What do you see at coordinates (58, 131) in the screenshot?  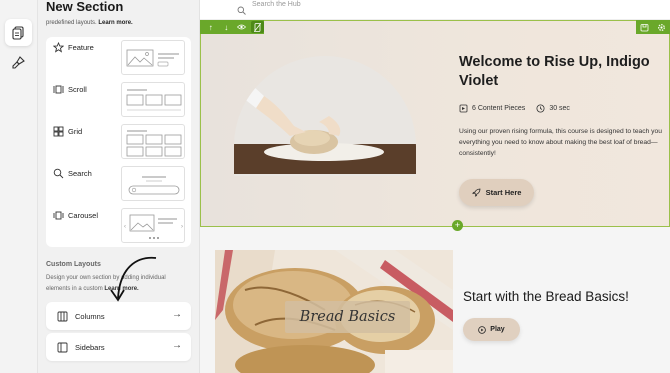 I see `grid-icon` at bounding box center [58, 131].